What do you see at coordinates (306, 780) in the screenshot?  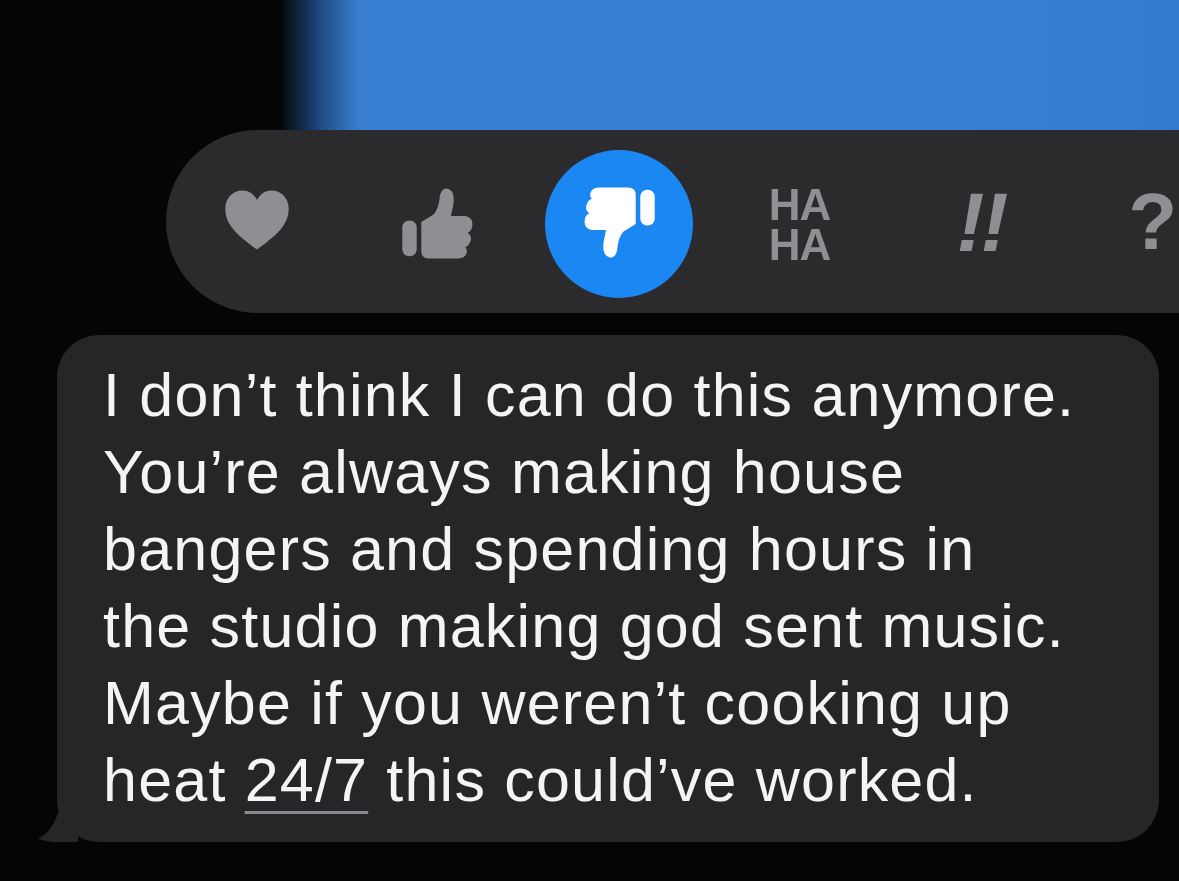 I see `link: 24/7` at bounding box center [306, 780].